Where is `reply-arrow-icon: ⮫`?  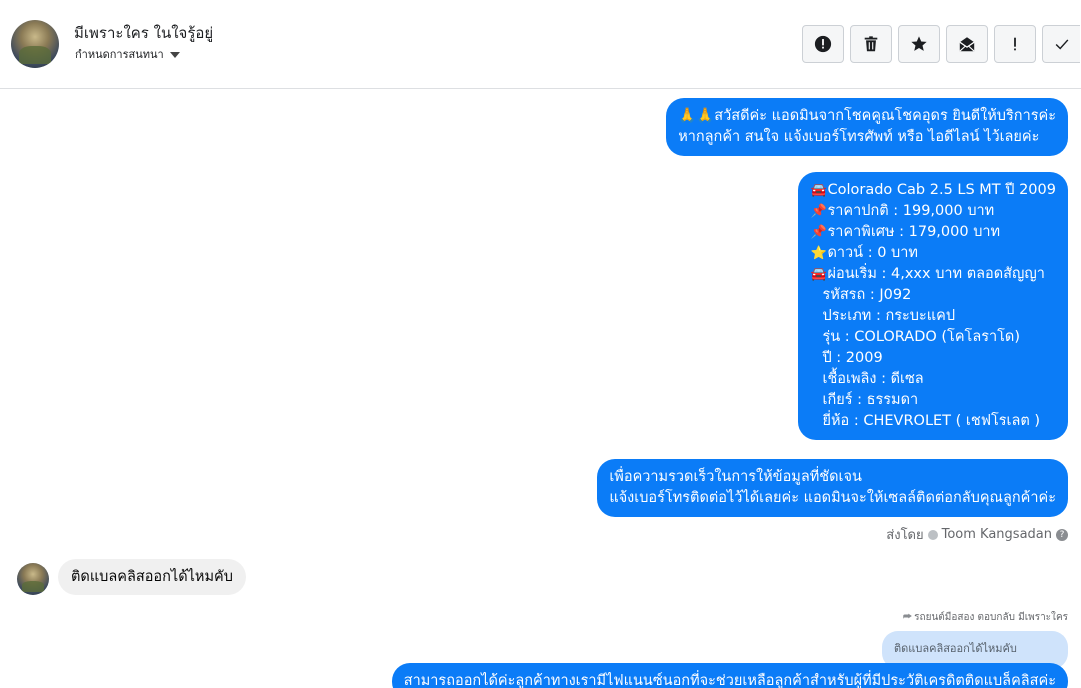 reply-arrow-icon: ⮫ is located at coordinates (907, 617).